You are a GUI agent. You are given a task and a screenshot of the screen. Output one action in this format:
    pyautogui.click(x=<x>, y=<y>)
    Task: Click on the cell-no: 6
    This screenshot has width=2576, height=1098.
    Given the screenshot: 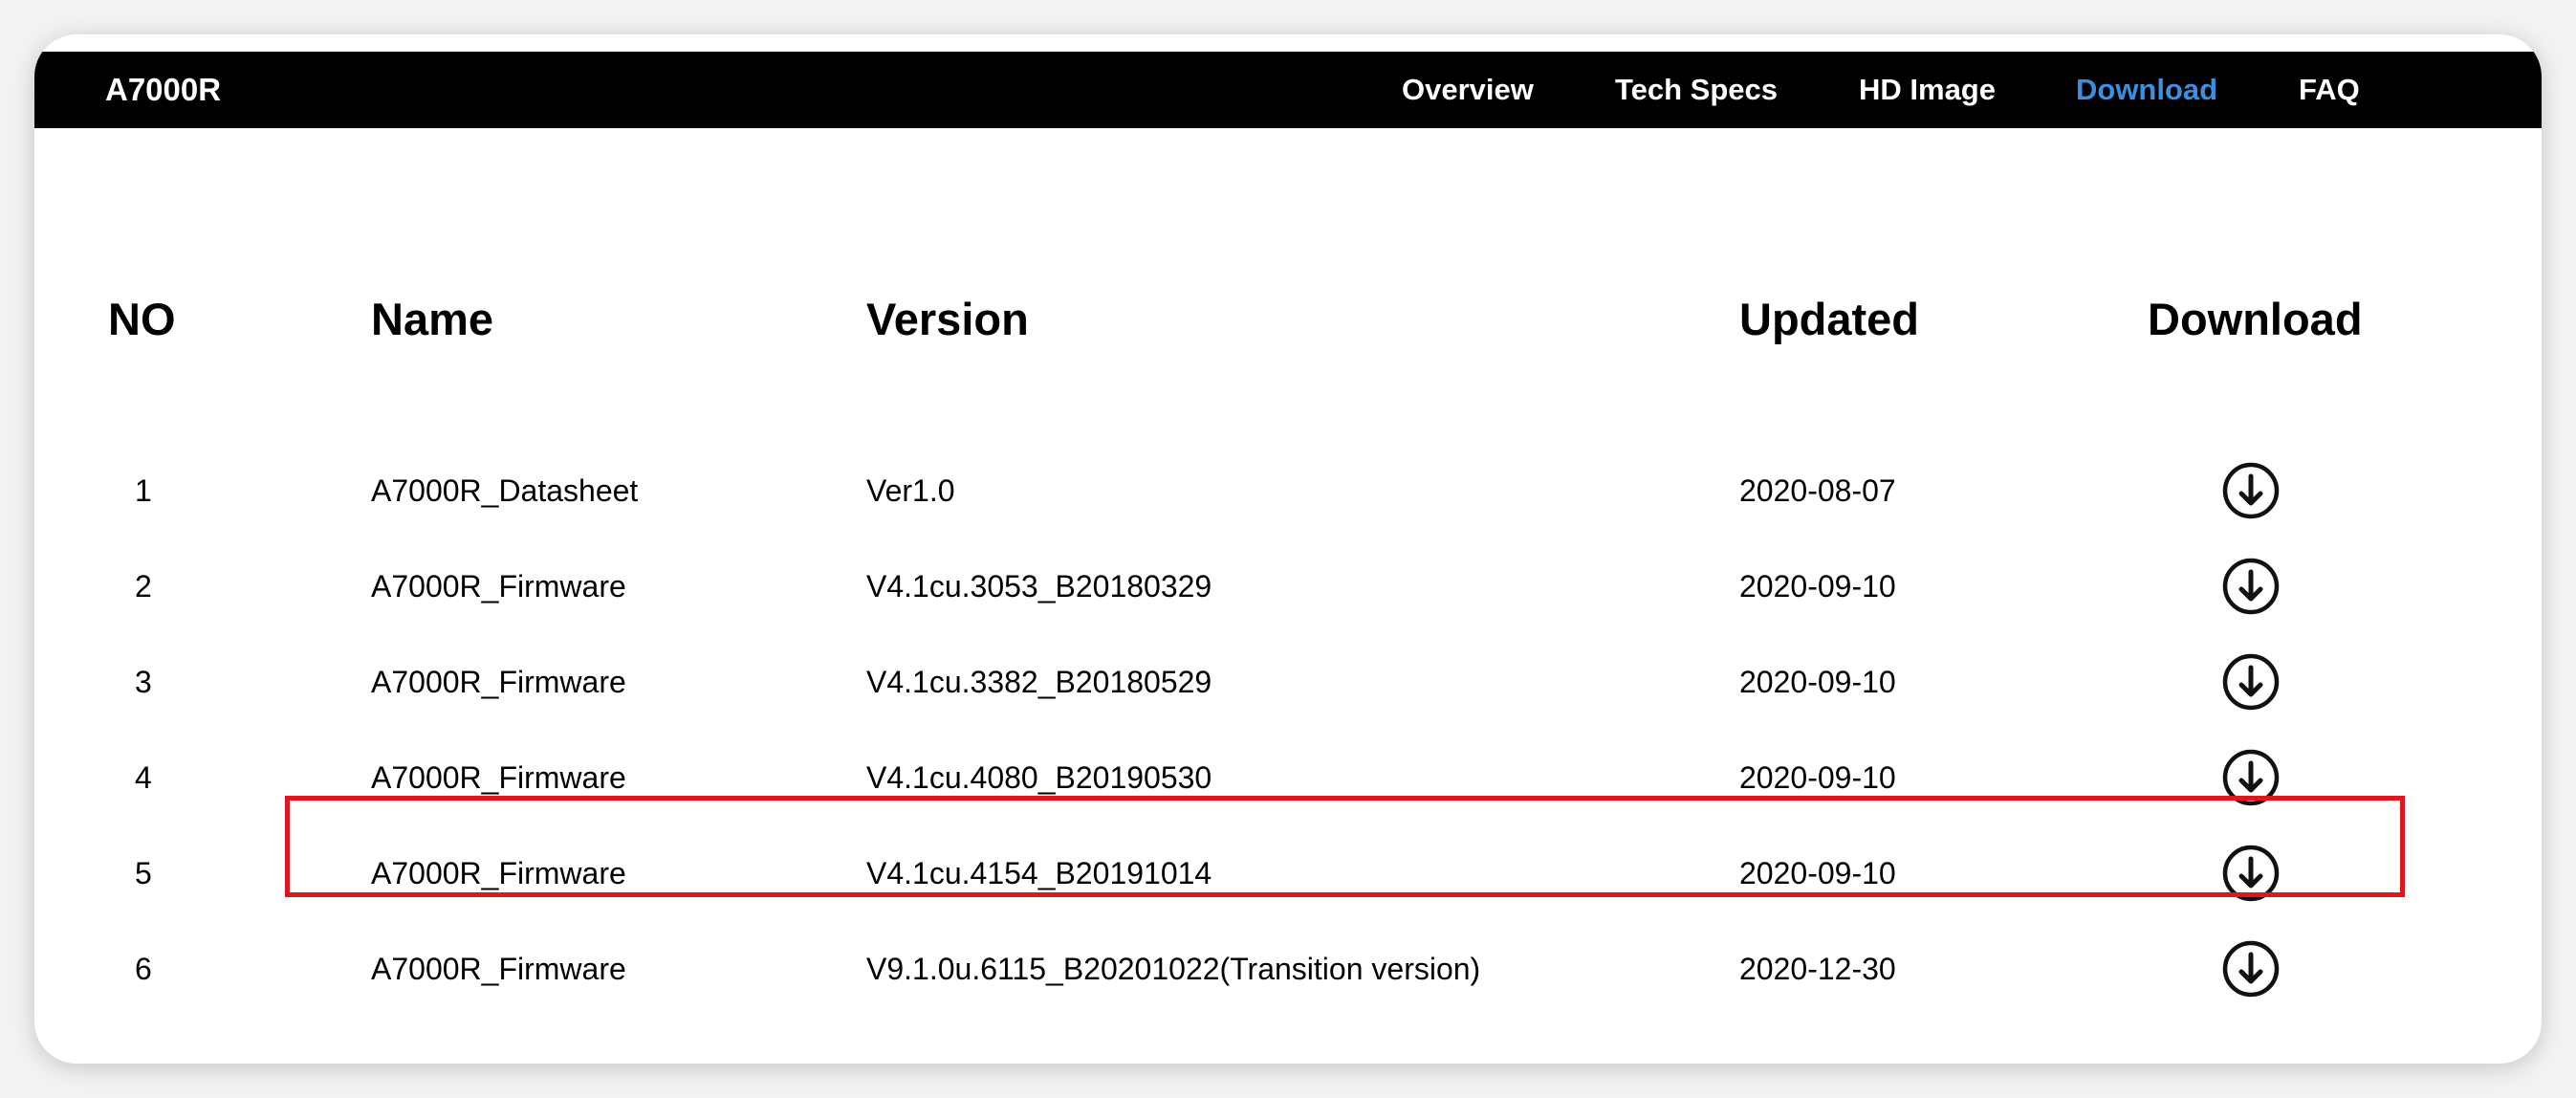 What is the action you would take?
    pyautogui.click(x=143, y=969)
    